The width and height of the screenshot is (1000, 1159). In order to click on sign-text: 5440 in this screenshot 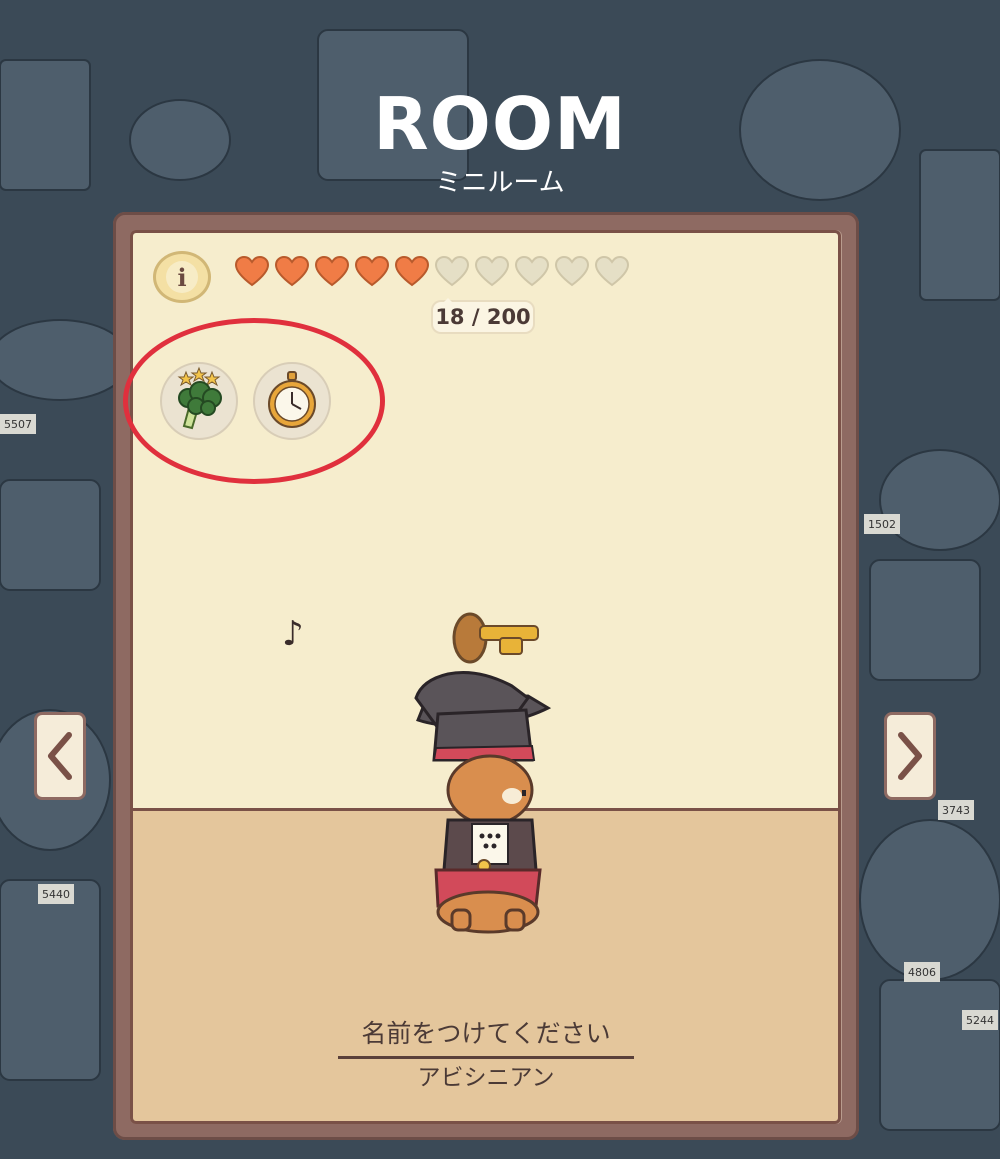, I will do `click(56, 894)`.